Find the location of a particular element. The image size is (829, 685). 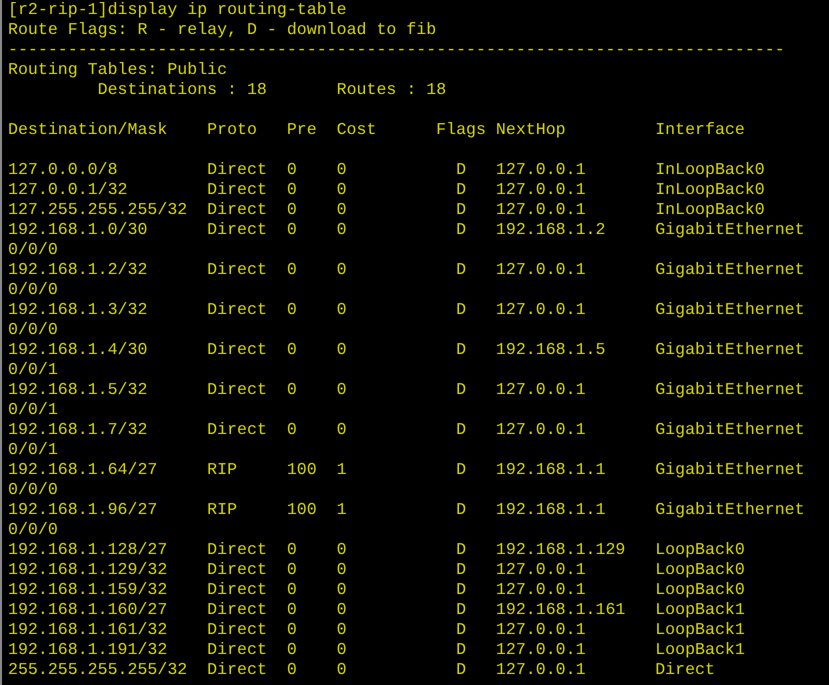

table-cell-text: 192.168.1.160/27 is located at coordinates (88, 610).